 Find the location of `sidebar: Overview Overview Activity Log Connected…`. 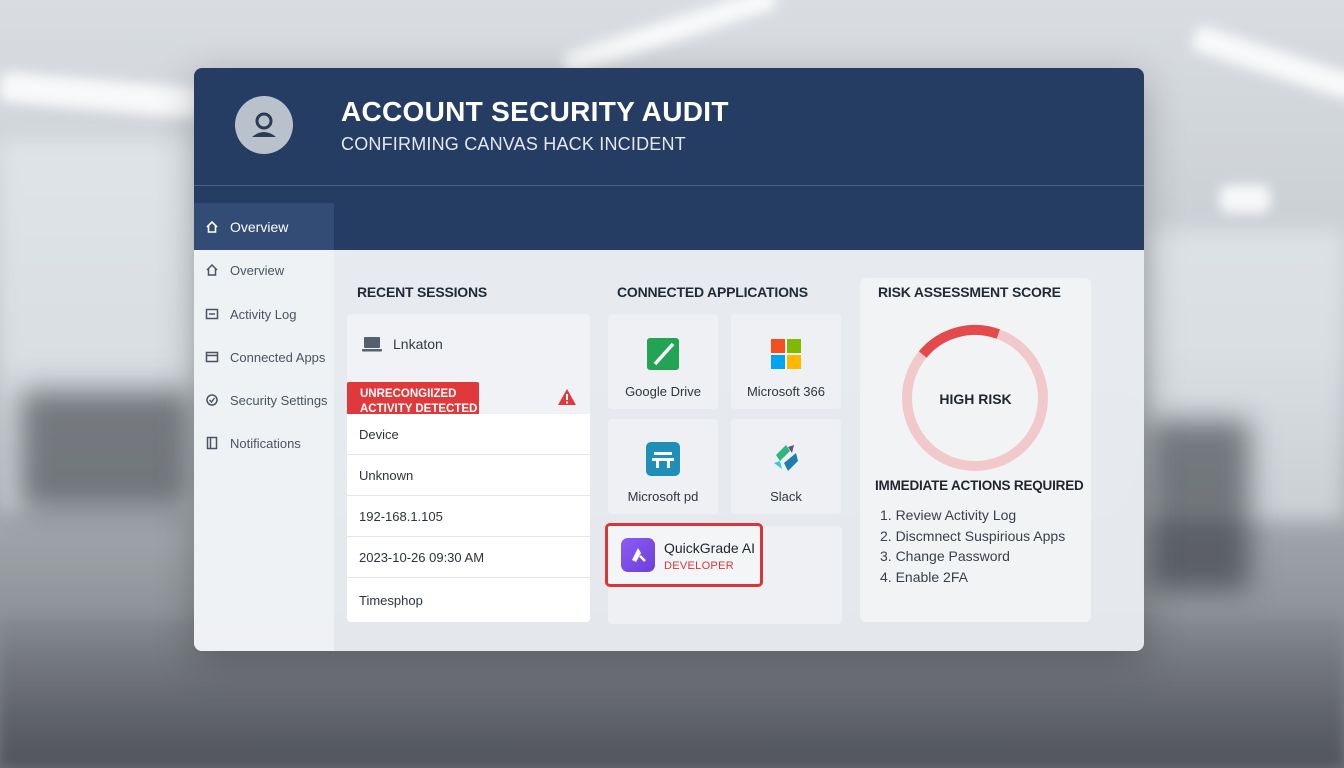

sidebar: Overview Overview Activity Log Connected… is located at coordinates (264, 427).